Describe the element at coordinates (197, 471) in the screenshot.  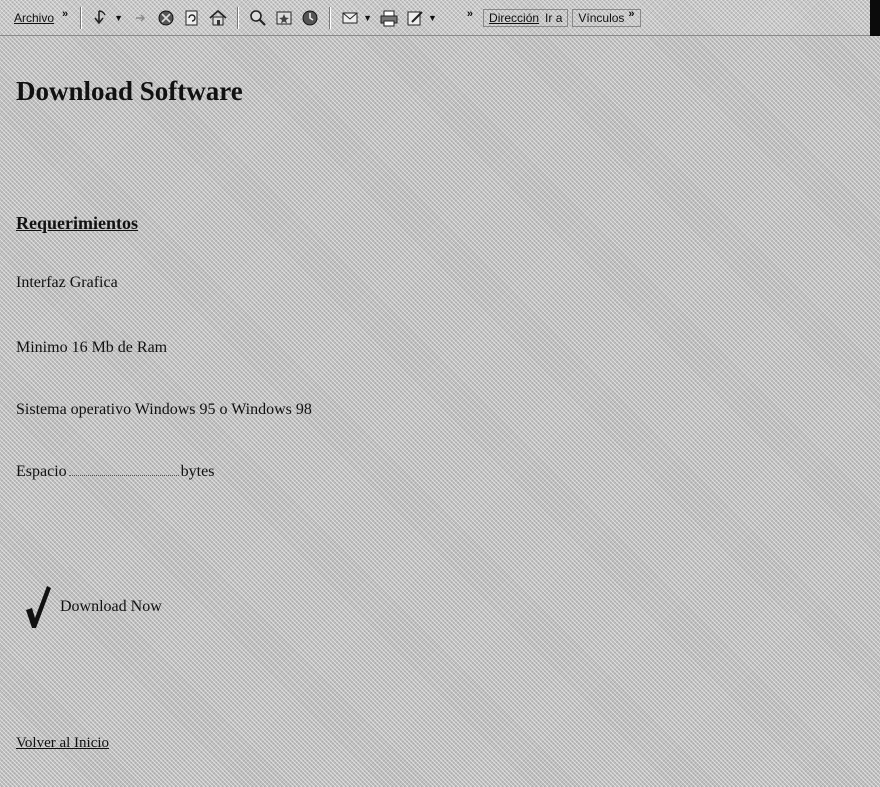
I see `space-unit: bytes` at that location.